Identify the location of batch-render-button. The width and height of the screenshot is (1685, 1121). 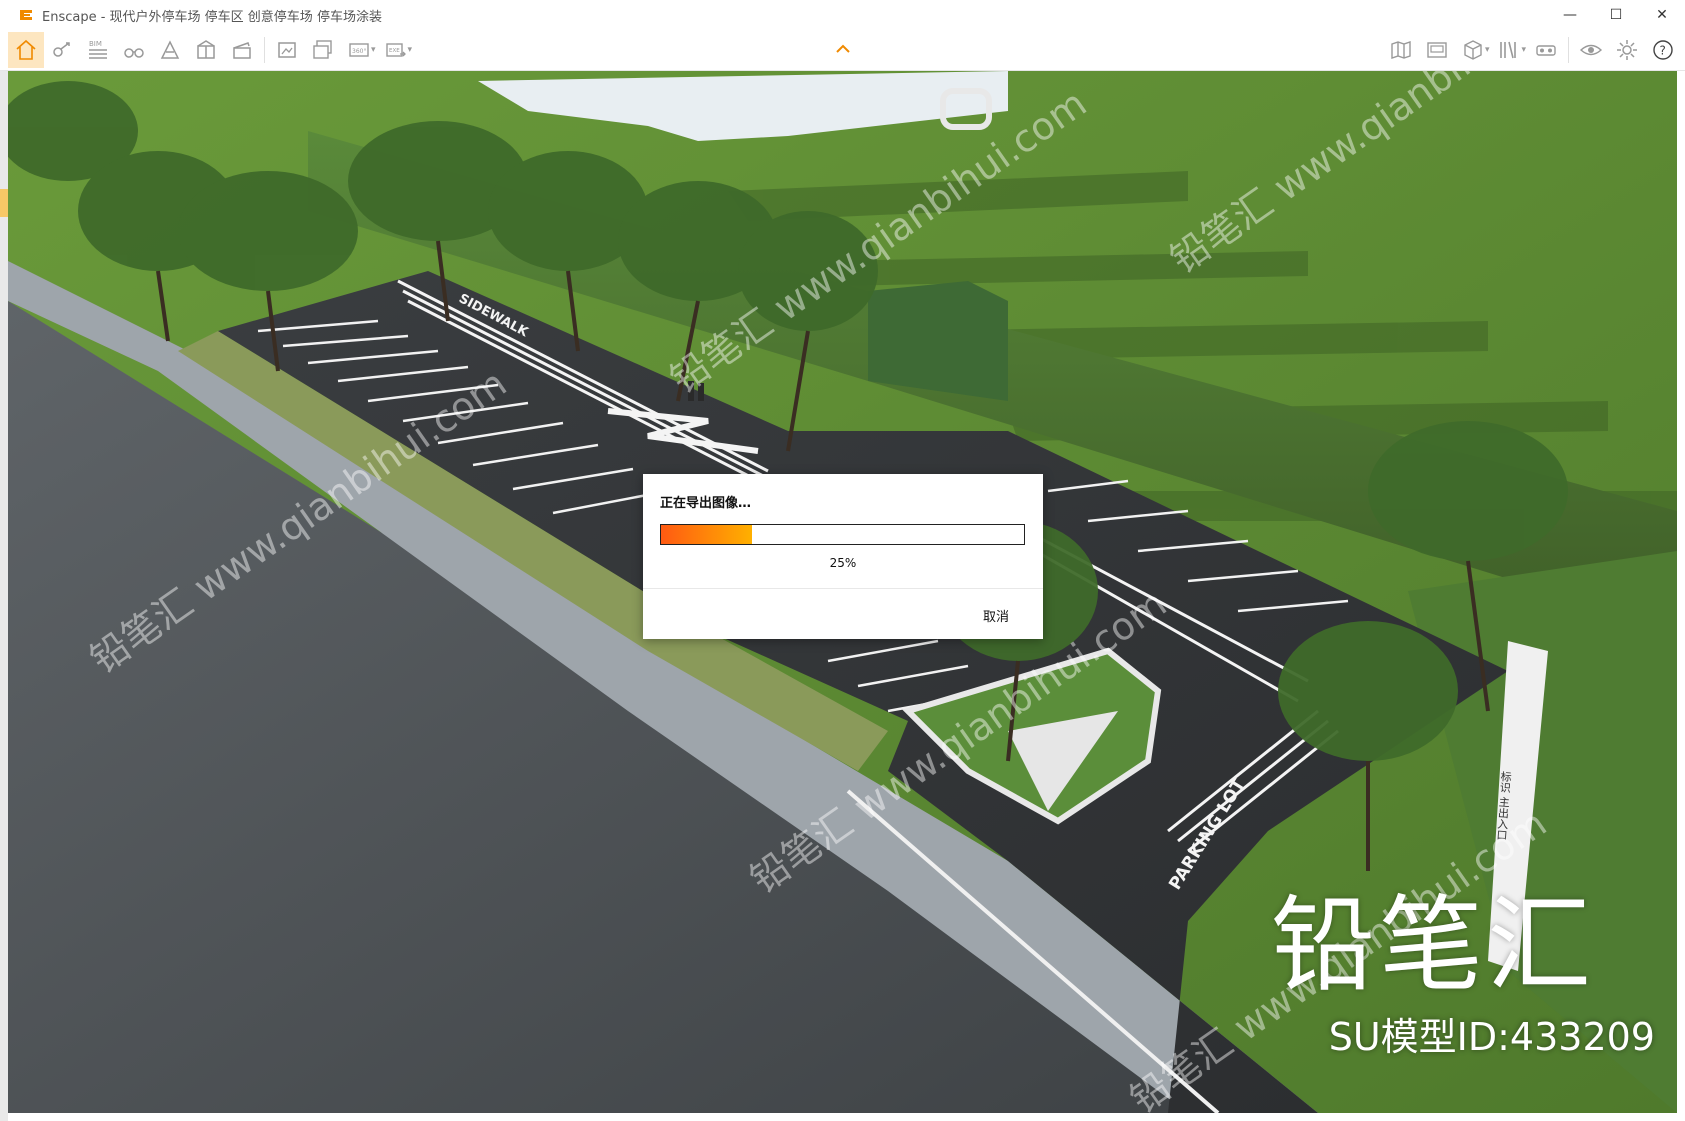
(323, 50).